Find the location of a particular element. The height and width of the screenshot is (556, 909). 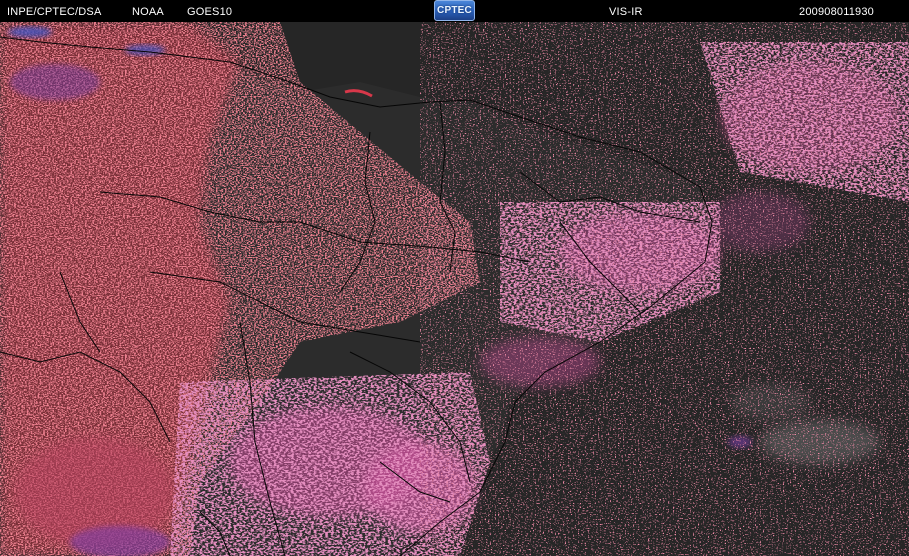

channel-label: VIS-IR is located at coordinates (626, 12).